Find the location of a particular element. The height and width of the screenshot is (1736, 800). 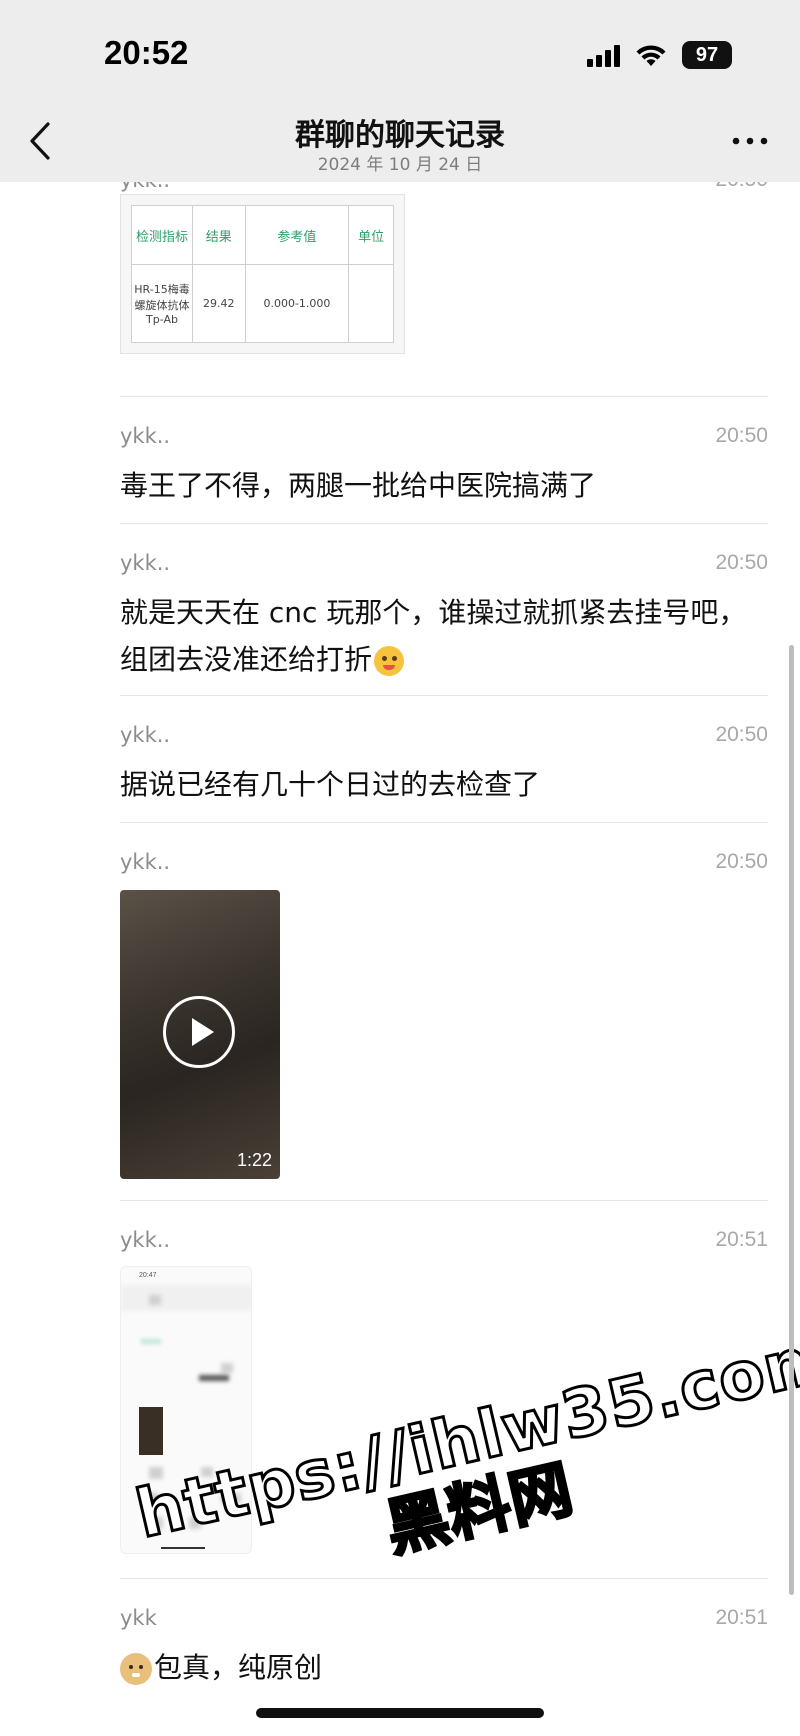

message-text: 毒王了不得，两腿一批给中医院搞满了 is located at coordinates (358, 485).